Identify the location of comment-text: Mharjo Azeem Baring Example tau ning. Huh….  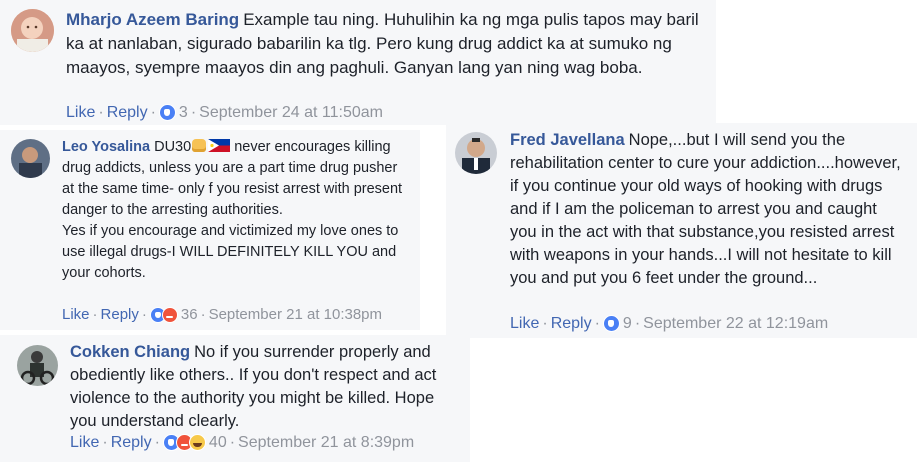
(386, 44).